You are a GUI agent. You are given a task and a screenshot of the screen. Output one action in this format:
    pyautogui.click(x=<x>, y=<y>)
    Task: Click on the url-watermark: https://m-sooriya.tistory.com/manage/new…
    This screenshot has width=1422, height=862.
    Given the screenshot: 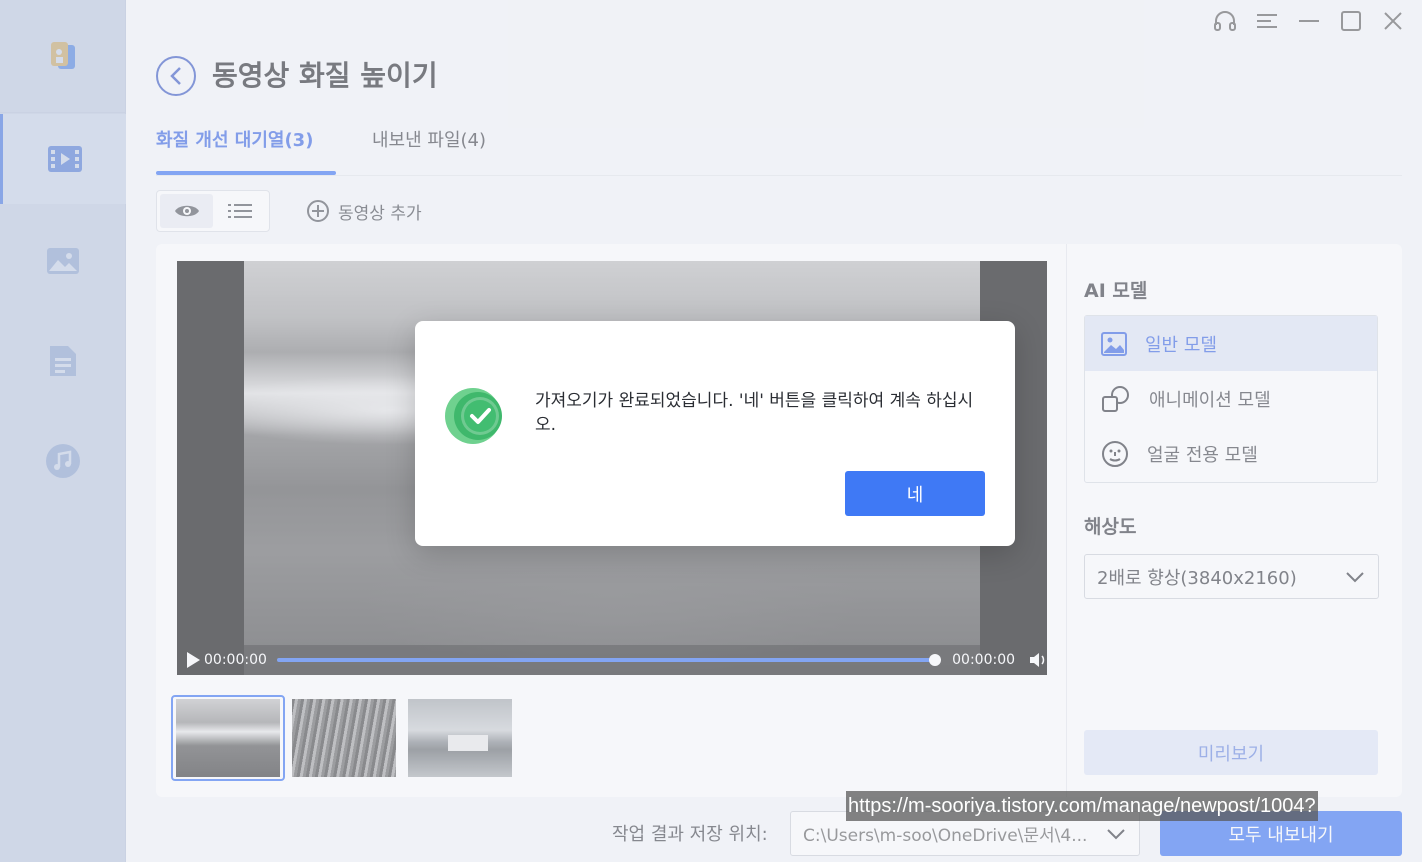 What is the action you would take?
    pyautogui.click(x=1082, y=806)
    